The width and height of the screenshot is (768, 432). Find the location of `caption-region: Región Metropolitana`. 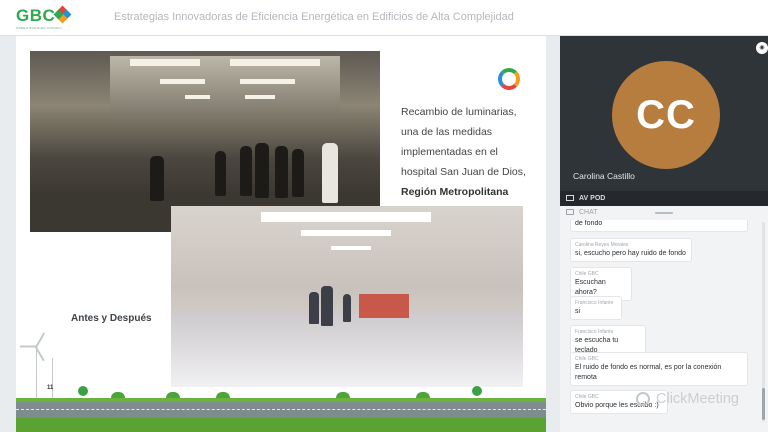

caption-region: Región Metropolitana is located at coordinates (455, 192).